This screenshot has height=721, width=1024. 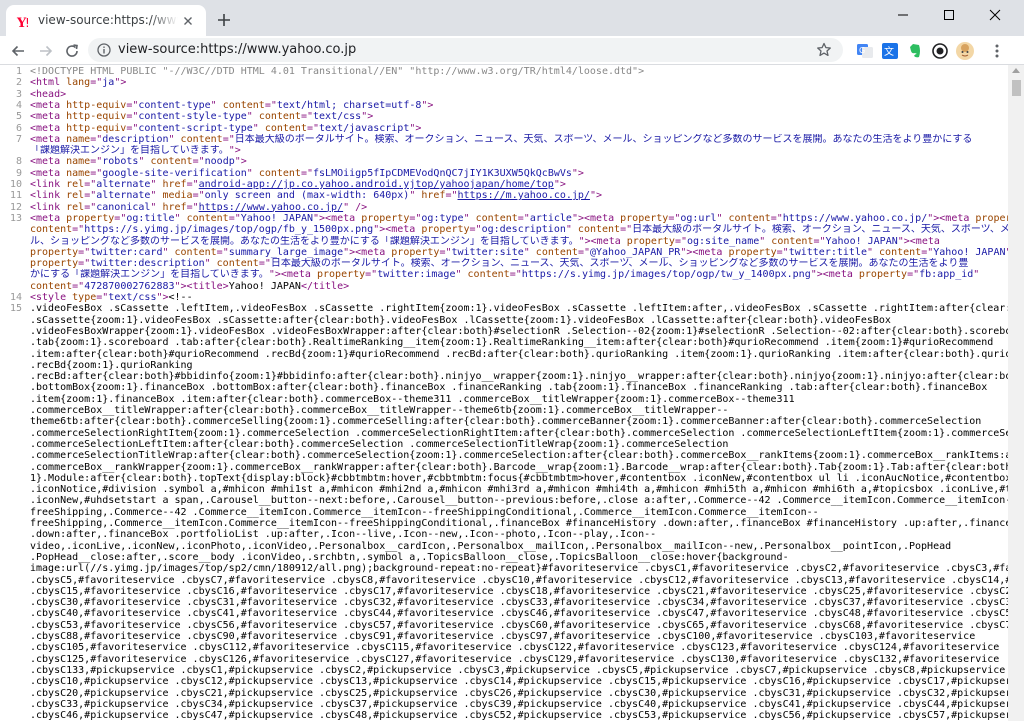 I want to click on minimize-button, so click(x=903, y=15).